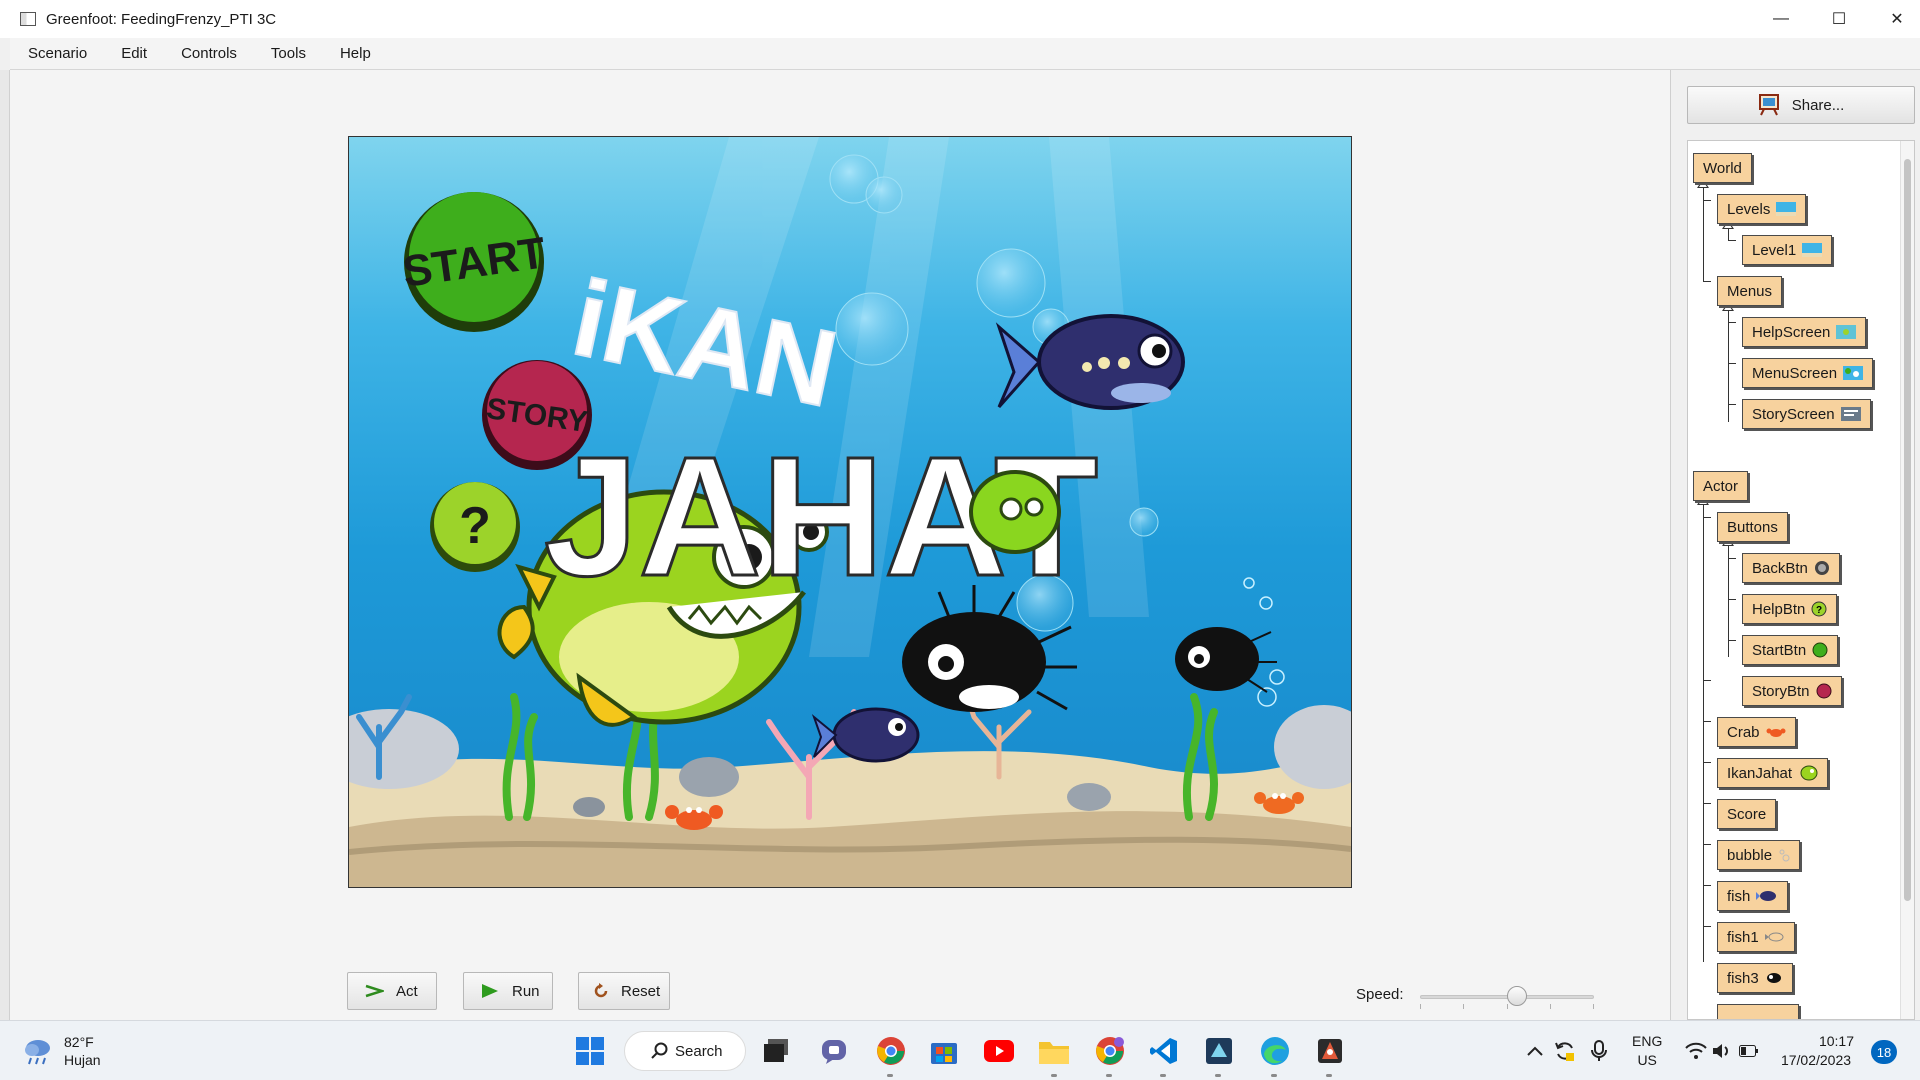 This screenshot has height=1080, width=1920. I want to click on weather-description: Hujan, so click(82, 1060).